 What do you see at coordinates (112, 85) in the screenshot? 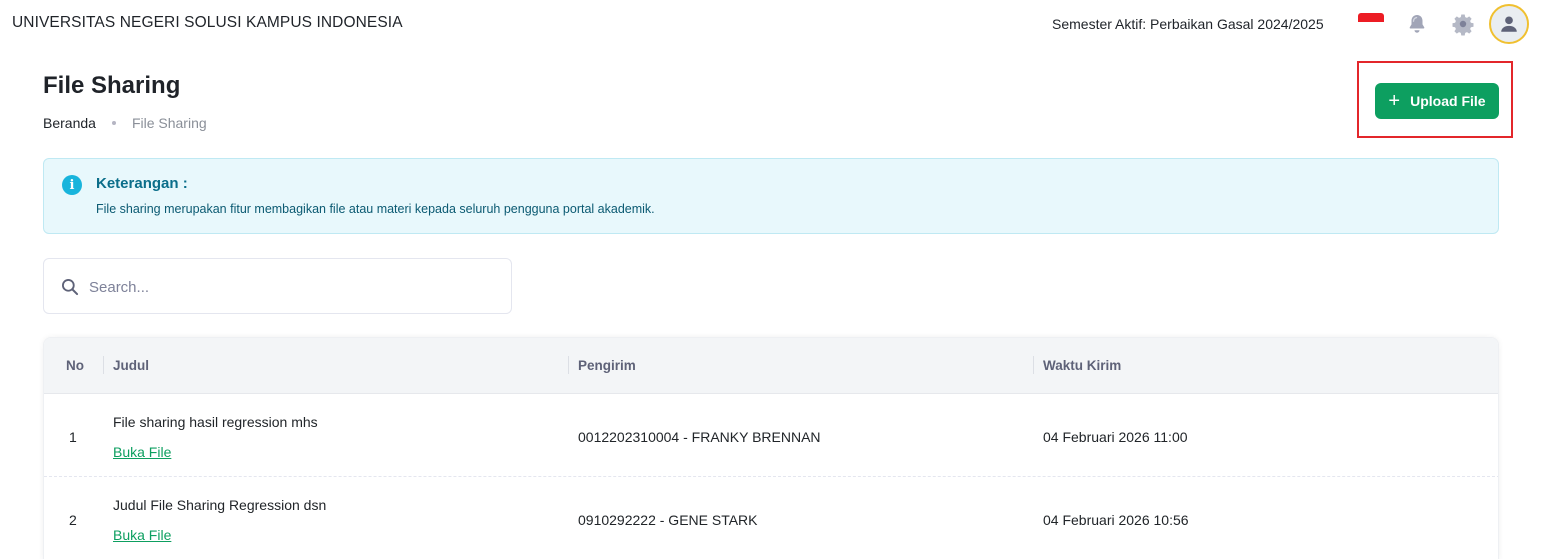
I see `page-title: File Sharing` at bounding box center [112, 85].